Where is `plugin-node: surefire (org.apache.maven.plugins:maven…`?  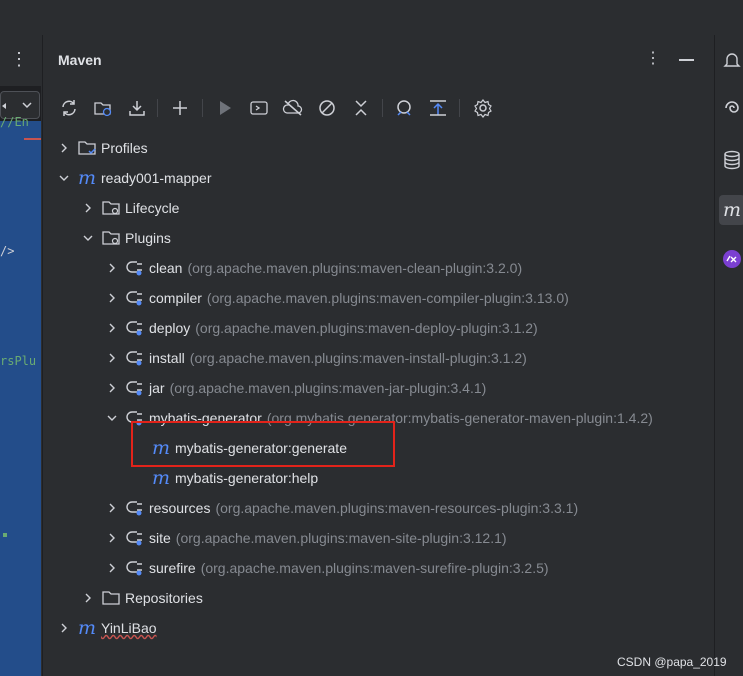
plugin-node: surefire (org.apache.maven.plugins:maven… is located at coordinates (327, 568).